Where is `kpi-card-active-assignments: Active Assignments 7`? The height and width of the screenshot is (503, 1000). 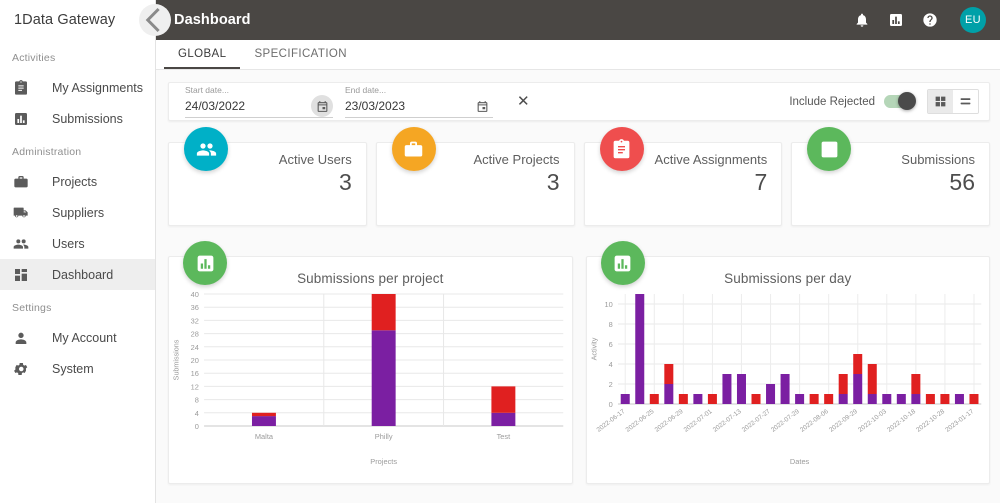
kpi-card-active-assignments: Active Assignments 7 is located at coordinates (683, 176).